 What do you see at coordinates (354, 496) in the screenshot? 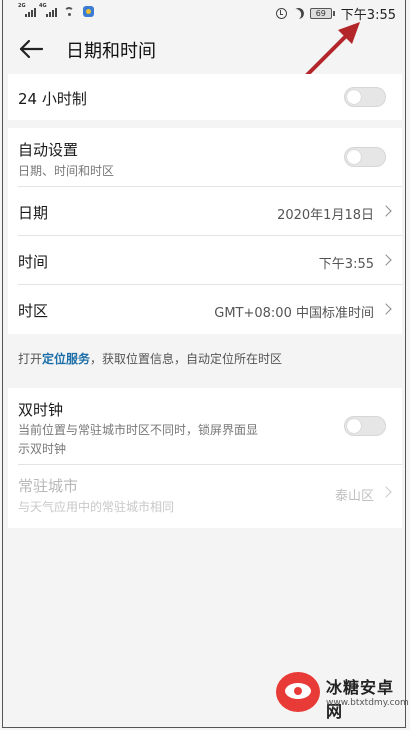
I see `row-home-city-value: 泰山区` at bounding box center [354, 496].